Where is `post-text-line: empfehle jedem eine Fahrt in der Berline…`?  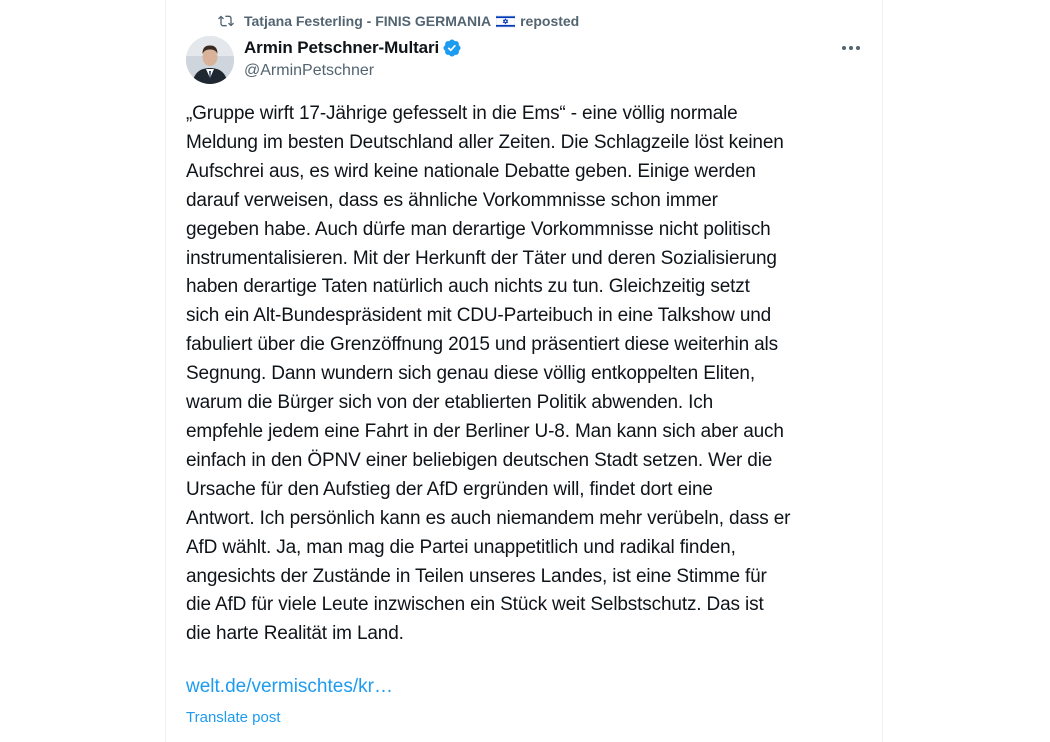
post-text-line: empfehle jedem eine Fahrt in der Berline… is located at coordinates (485, 431).